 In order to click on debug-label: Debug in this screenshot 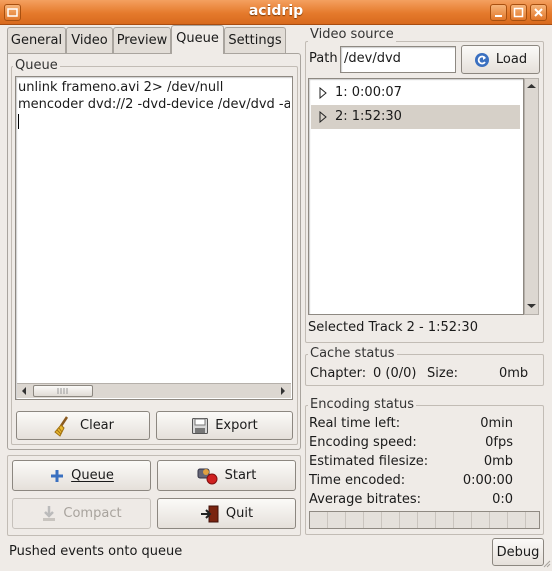, I will do `click(518, 552)`.